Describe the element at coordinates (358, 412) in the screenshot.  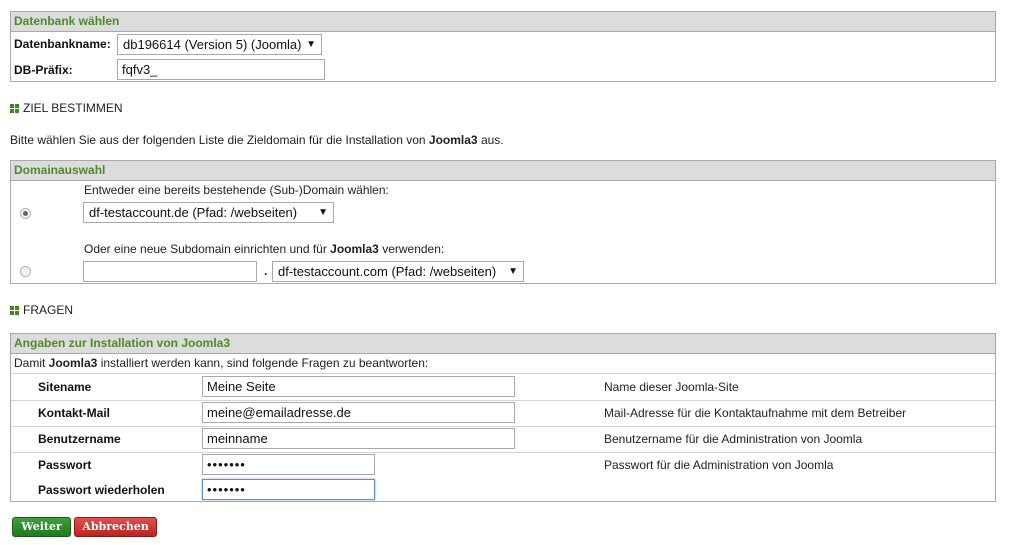
I see `contact-mail-input` at that location.